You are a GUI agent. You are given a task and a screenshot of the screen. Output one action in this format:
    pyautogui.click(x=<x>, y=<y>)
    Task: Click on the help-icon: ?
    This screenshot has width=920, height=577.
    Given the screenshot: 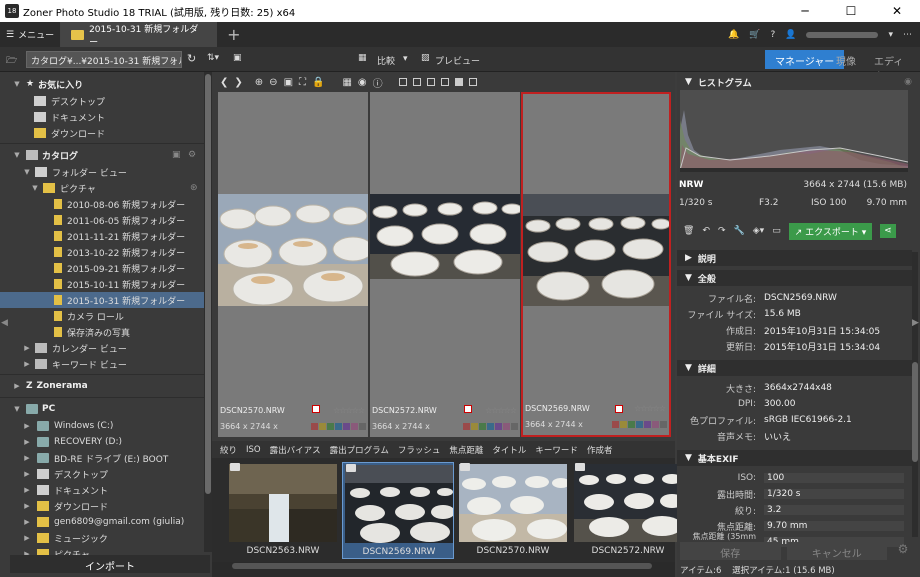 What is the action you would take?
    pyautogui.click(x=772, y=35)
    